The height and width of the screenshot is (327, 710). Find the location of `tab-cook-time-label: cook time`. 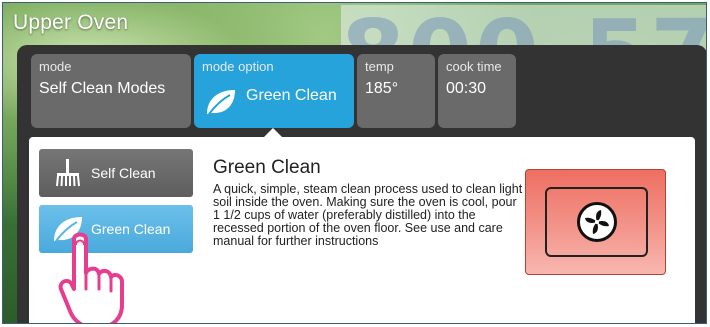

tab-cook-time-label: cook time is located at coordinates (474, 66).